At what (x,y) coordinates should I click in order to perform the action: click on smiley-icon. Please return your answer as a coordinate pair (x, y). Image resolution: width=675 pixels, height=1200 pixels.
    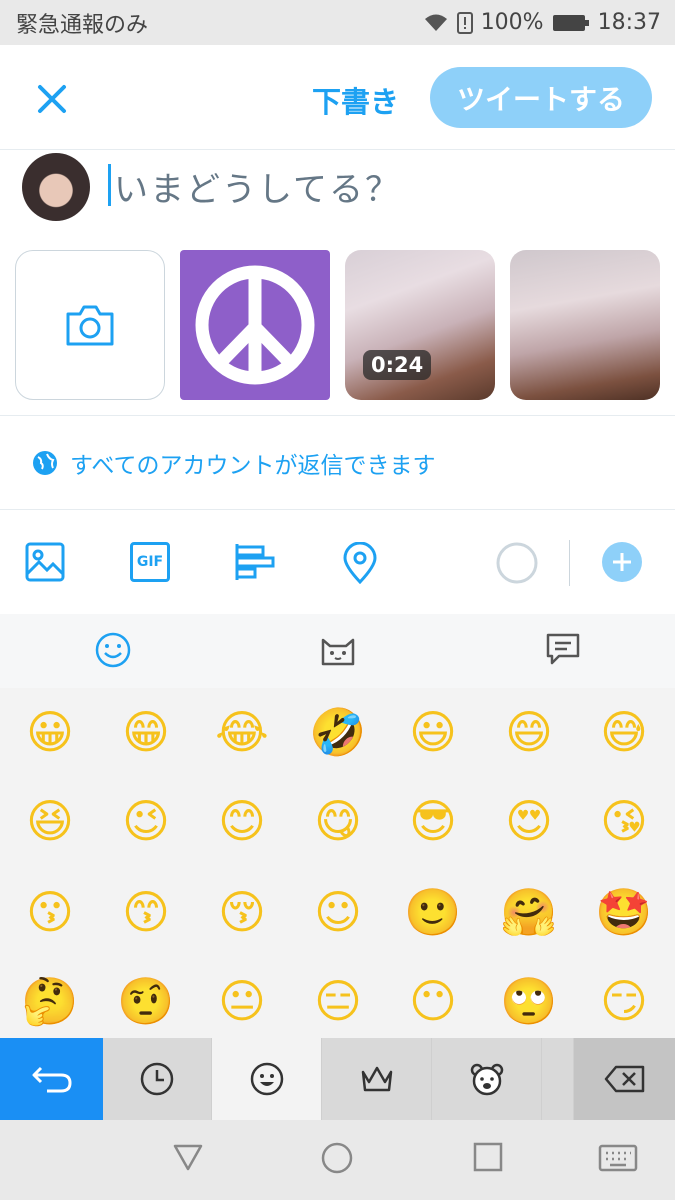
    Looking at the image, I should click on (266, 1079).